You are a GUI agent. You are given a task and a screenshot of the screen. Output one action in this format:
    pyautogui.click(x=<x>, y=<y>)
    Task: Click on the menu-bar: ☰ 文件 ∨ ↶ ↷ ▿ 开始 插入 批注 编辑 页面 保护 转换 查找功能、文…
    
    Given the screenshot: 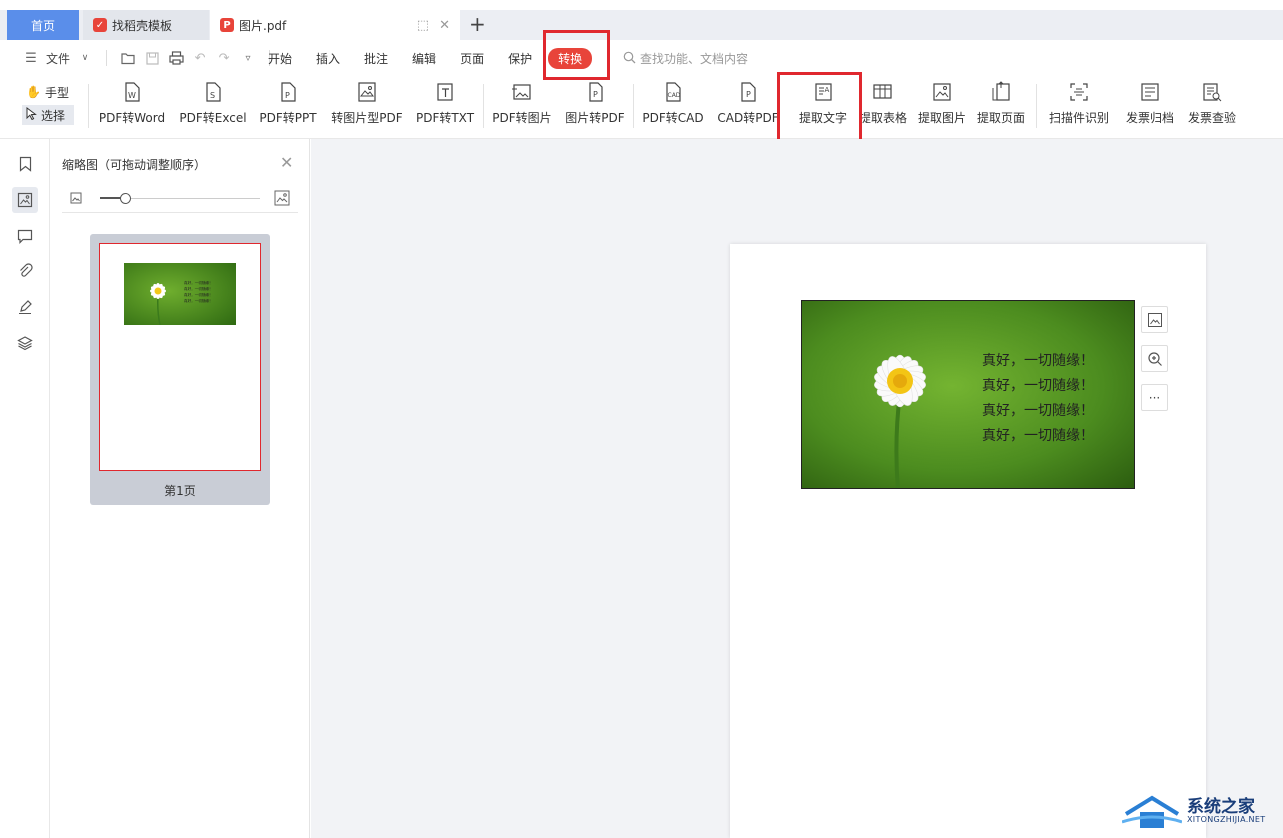 What is the action you would take?
    pyautogui.click(x=641, y=58)
    